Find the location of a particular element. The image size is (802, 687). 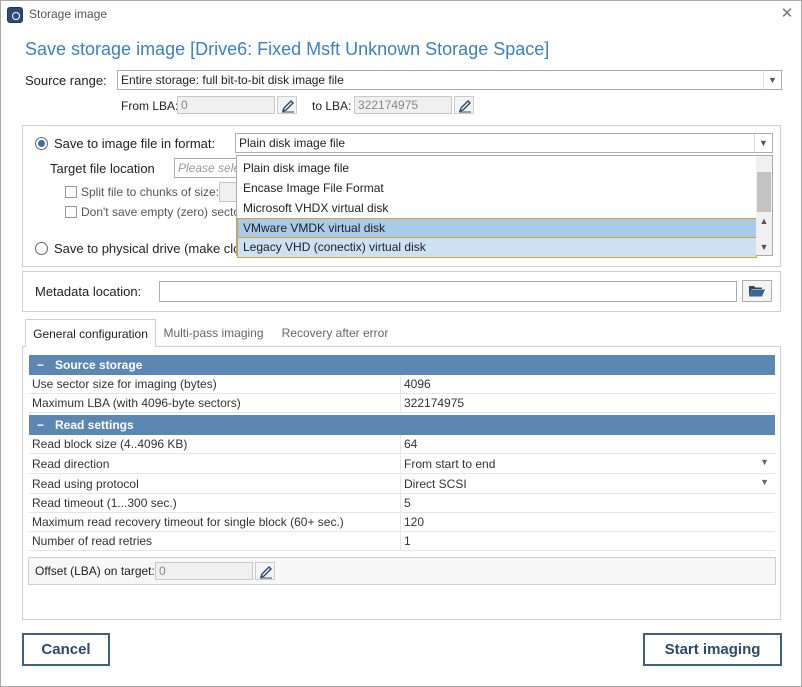

split-file-label: Split file to chunks of size: is located at coordinates (150, 192).